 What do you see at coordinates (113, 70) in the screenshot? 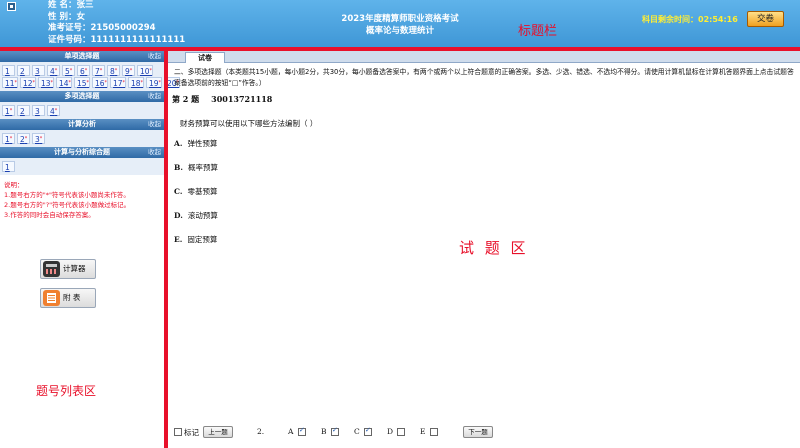
I see `question-link: 8*` at bounding box center [113, 70].